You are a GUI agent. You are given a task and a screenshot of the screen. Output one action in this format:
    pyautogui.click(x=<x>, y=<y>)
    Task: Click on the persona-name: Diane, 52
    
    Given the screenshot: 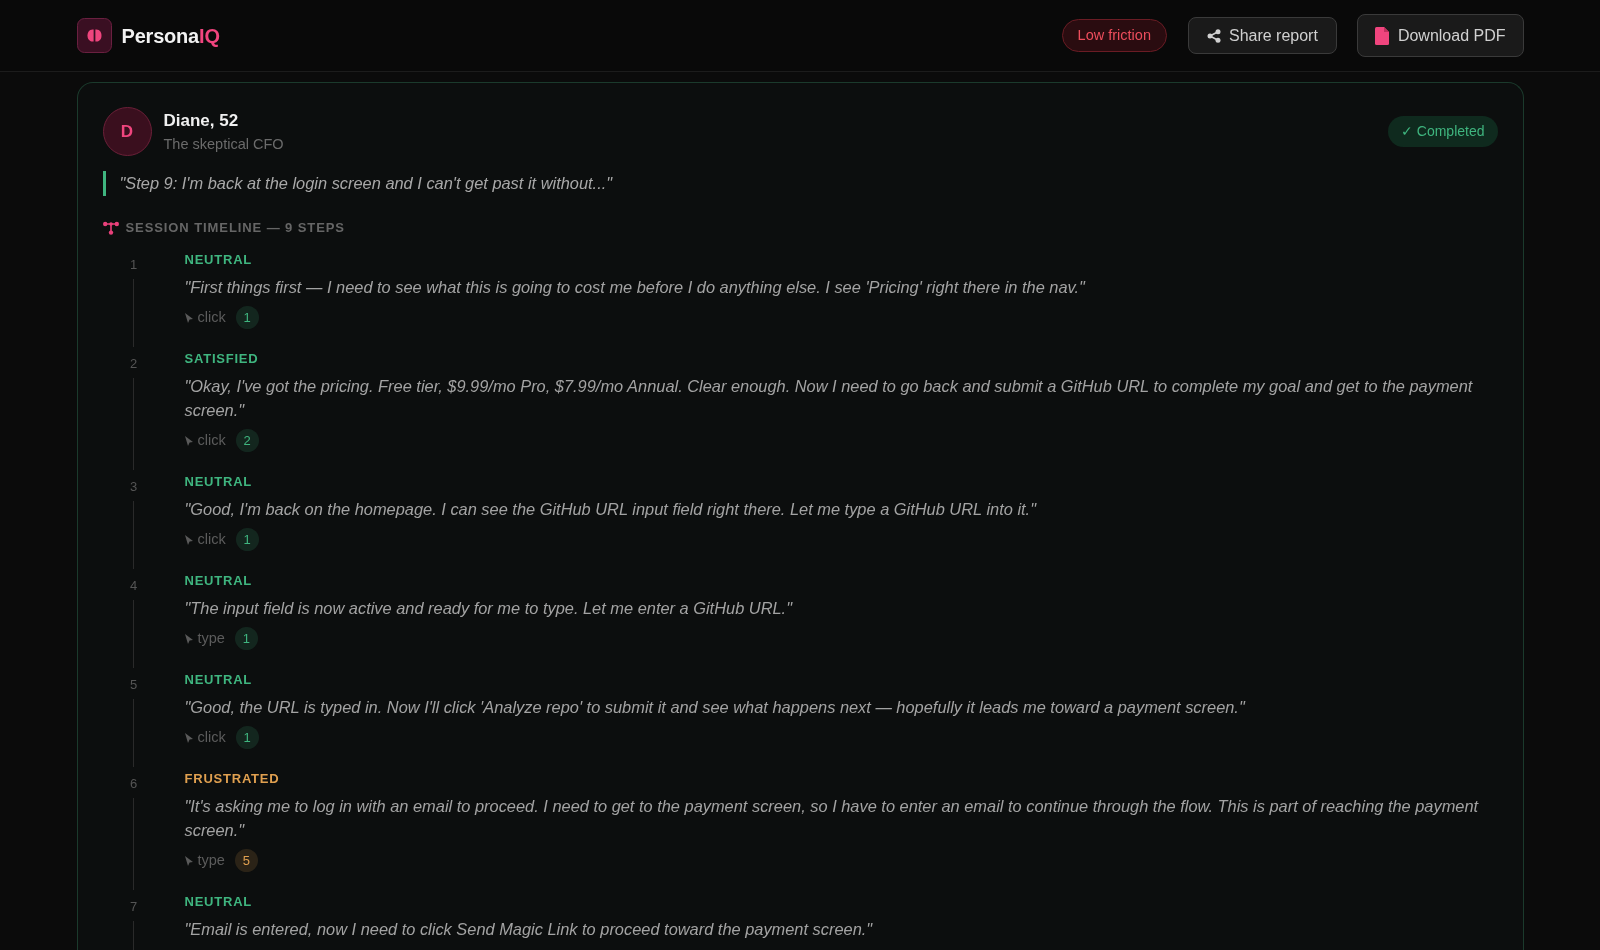 What is the action you would take?
    pyautogui.click(x=201, y=120)
    